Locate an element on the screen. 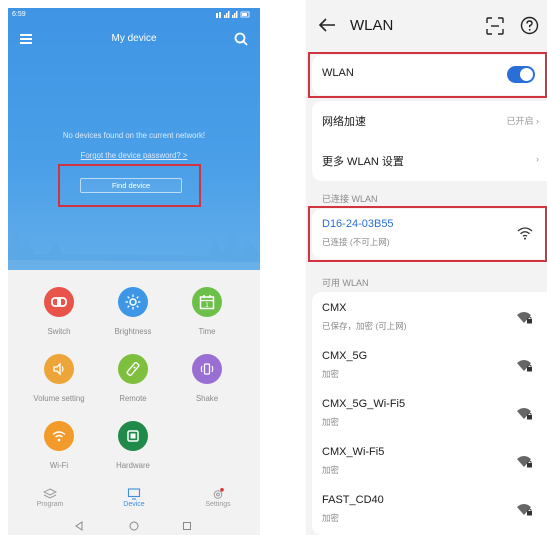 Image resolution: width=547 pixels, height=535 pixels. tab-label: Settings is located at coordinates (218, 504).